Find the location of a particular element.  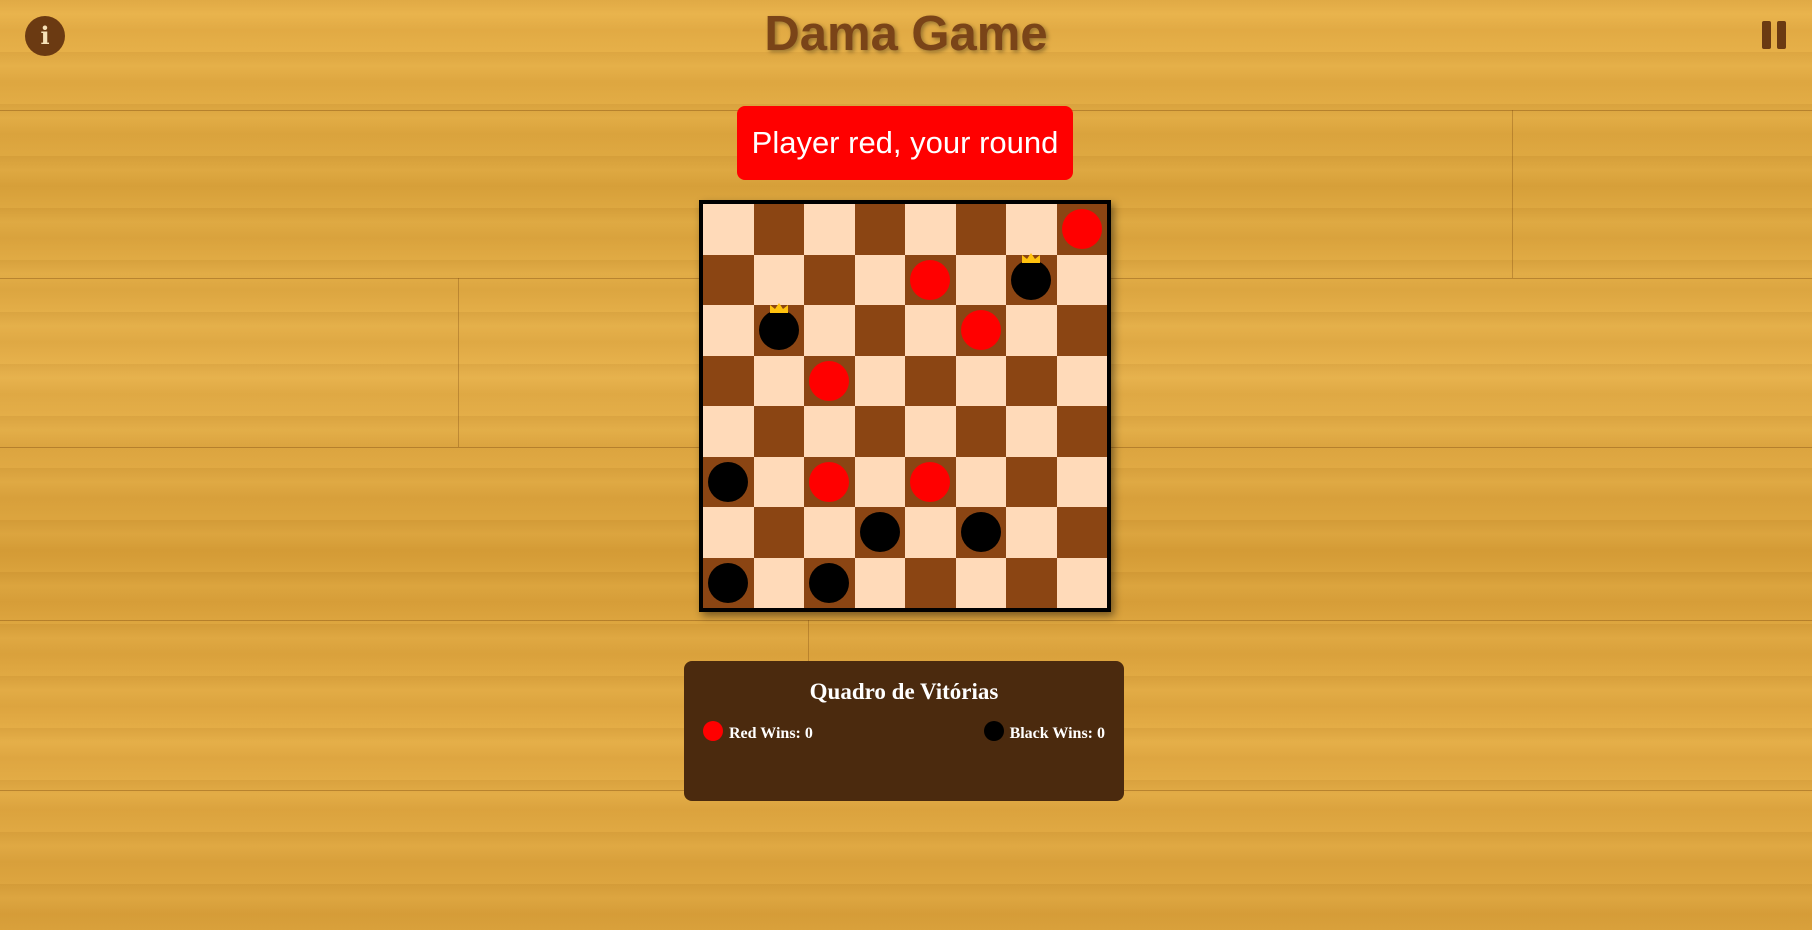

info-icon: i is located at coordinates (45, 36).